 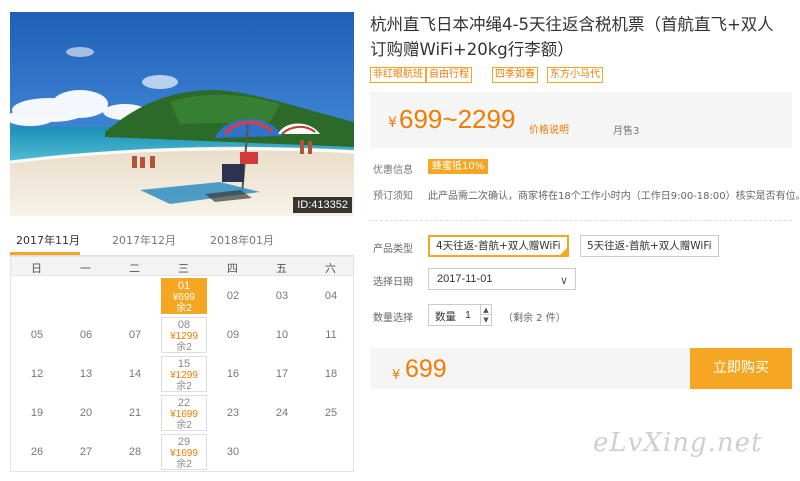 What do you see at coordinates (626, 131) in the screenshot?
I see `monthly-sales: 月售3` at bounding box center [626, 131].